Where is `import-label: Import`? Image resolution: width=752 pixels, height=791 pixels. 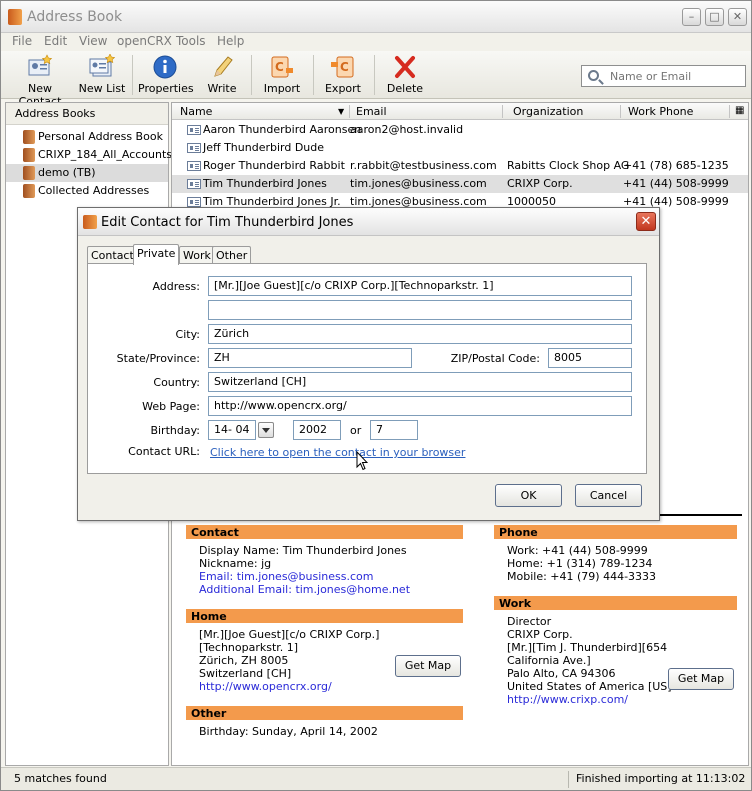
import-label: Import is located at coordinates (282, 88).